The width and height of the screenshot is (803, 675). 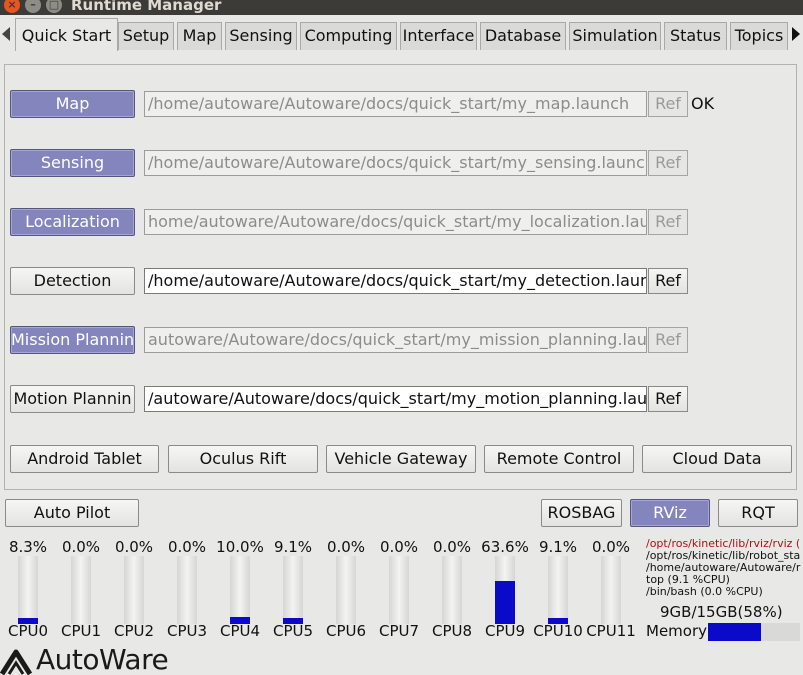 I want to click on memory-usage-text: 9GB/15GB(58%), so click(x=721, y=612).